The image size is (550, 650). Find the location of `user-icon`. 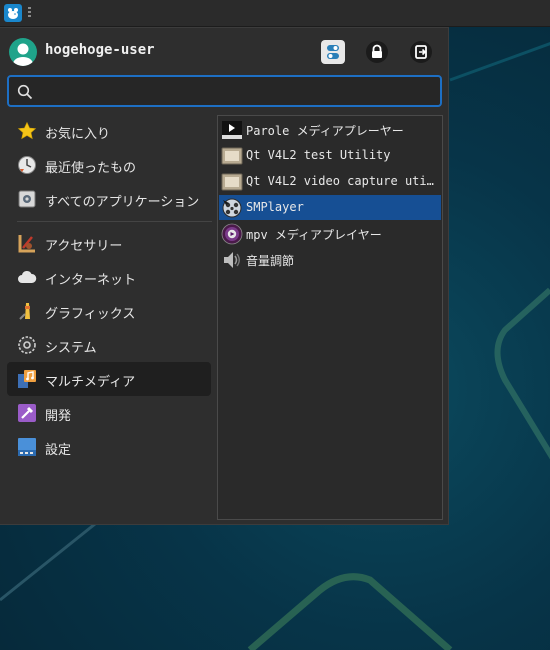

user-icon is located at coordinates (23, 54).